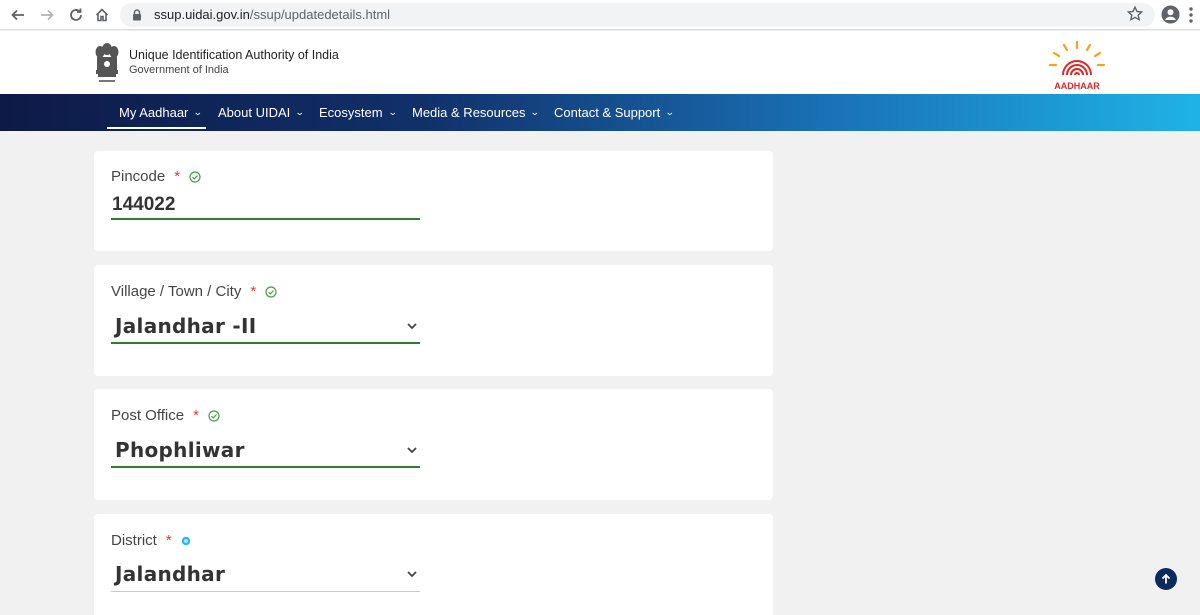 This screenshot has width=1200, height=615. What do you see at coordinates (265, 574) in the screenshot?
I see `district-select: Jalandhar` at bounding box center [265, 574].